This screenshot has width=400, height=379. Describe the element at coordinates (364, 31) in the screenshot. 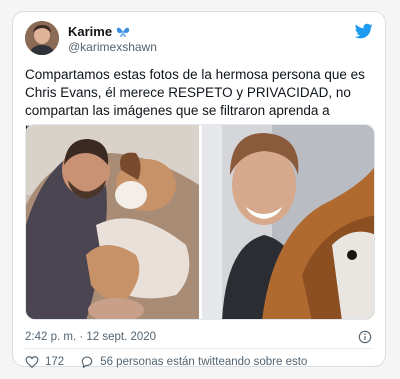

I see `twitter-bird-icon` at that location.